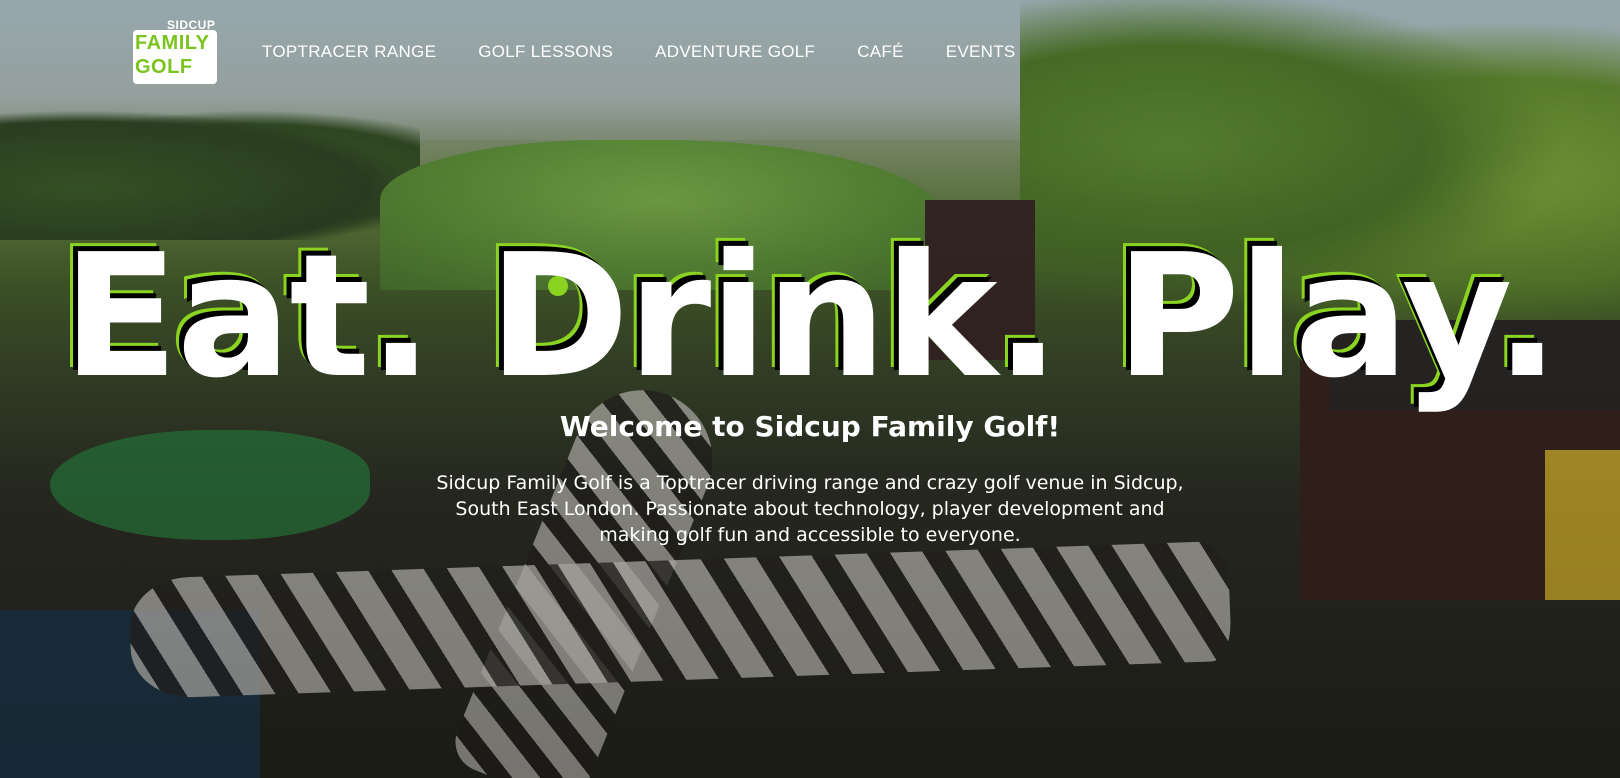 The height and width of the screenshot is (778, 1620). I want to click on nav-link-adventure-golf: ADVENTURE GOLF, so click(735, 52).